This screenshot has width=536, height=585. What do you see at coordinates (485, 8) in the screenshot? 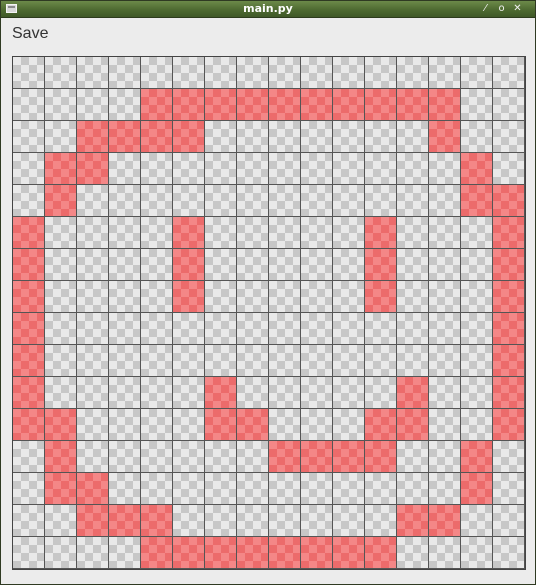
I see `minimize-icon: ⁄` at bounding box center [485, 8].